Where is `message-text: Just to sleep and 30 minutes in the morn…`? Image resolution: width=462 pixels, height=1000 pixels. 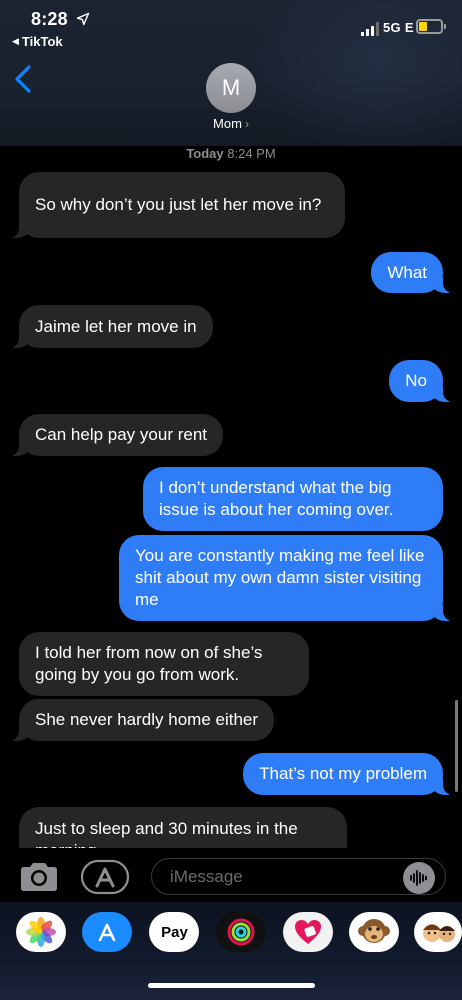 message-text: Just to sleep and 30 minutes in the morn… is located at coordinates (166, 833).